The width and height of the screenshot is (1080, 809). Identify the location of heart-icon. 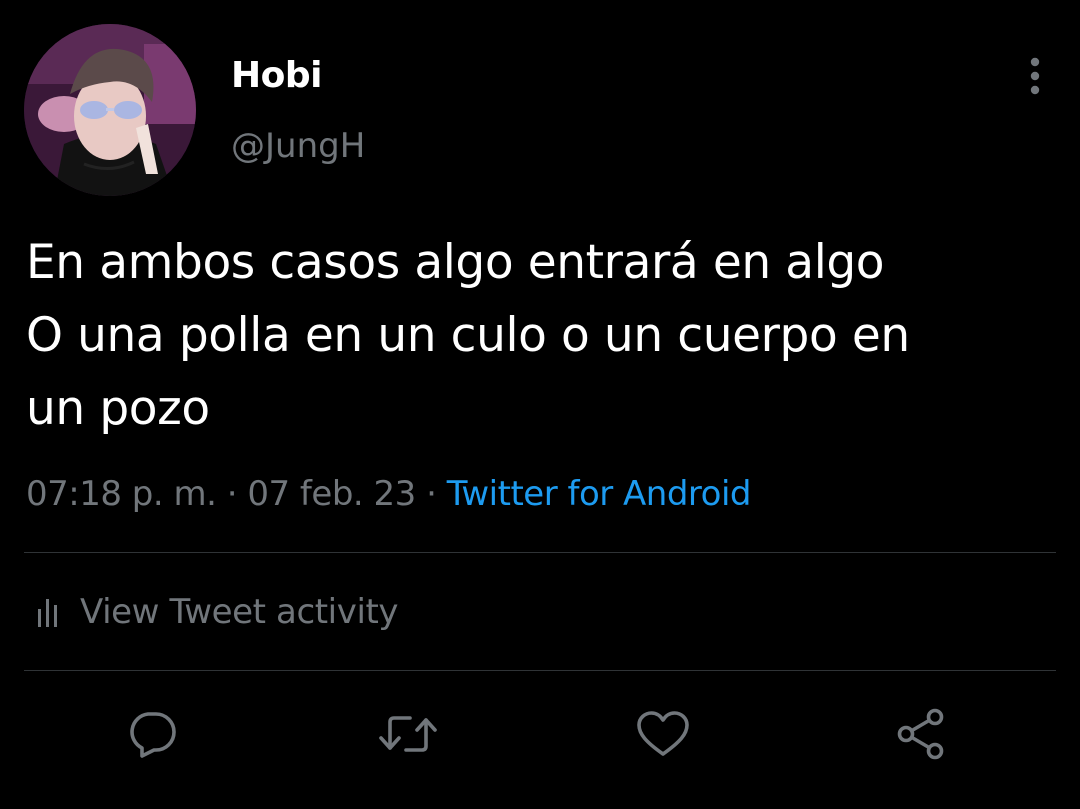
(663, 733).